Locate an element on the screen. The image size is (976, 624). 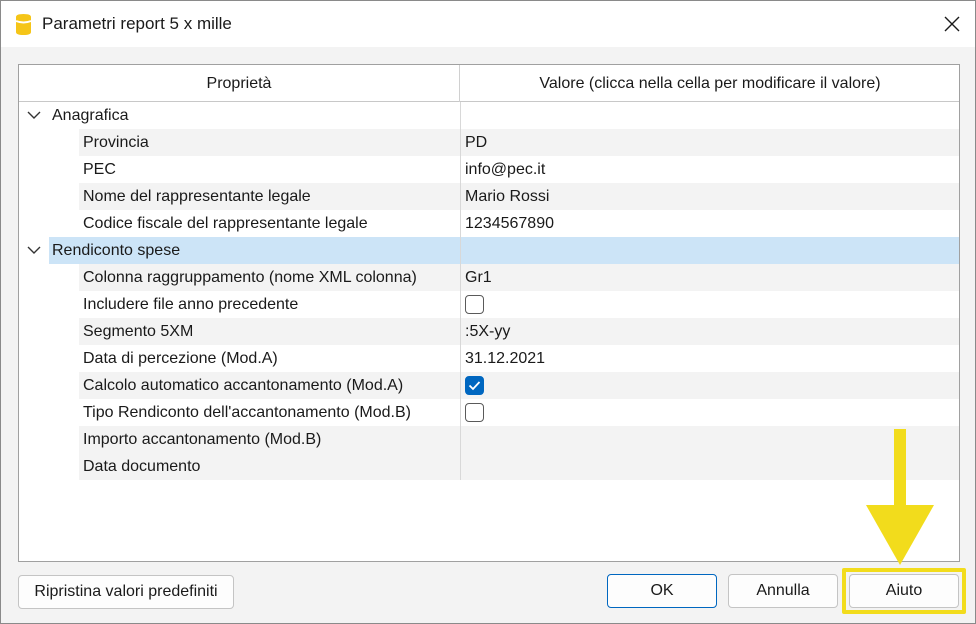
property-row: PEC info@pec.it is located at coordinates (489, 169).